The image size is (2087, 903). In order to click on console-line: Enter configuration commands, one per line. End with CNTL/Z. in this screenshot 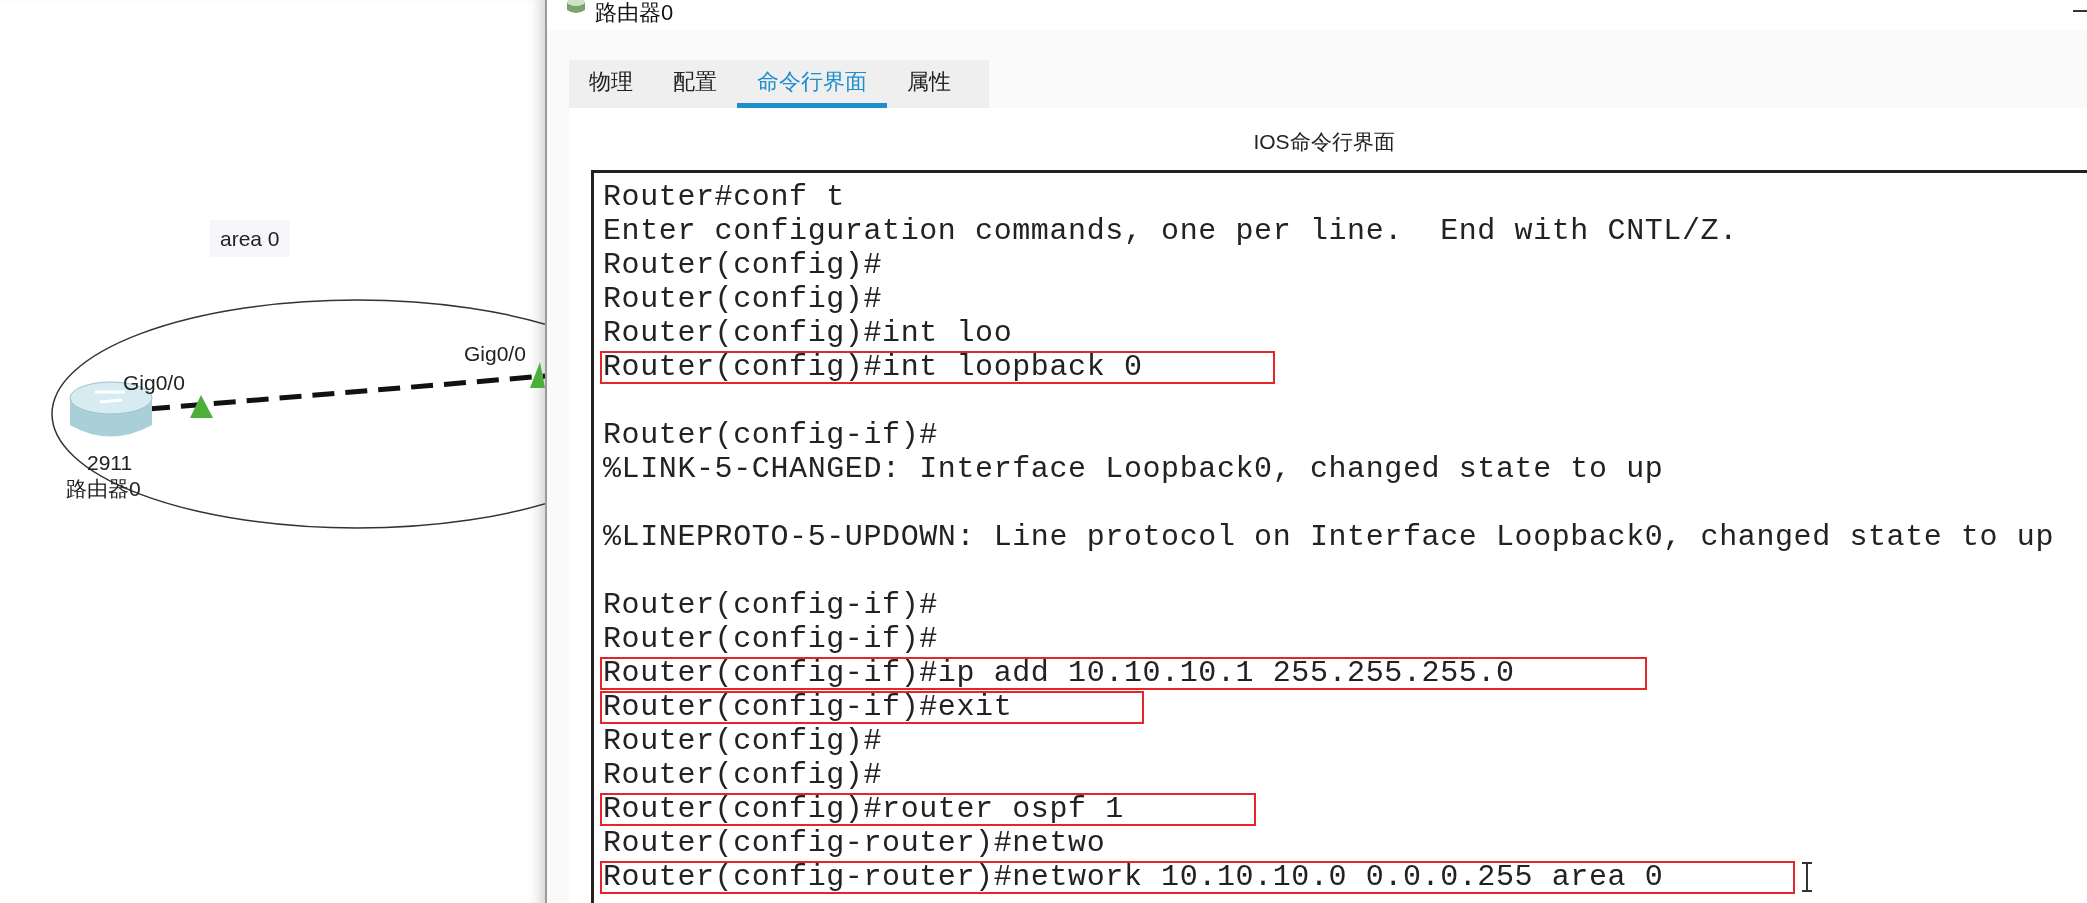, I will do `click(1170, 231)`.